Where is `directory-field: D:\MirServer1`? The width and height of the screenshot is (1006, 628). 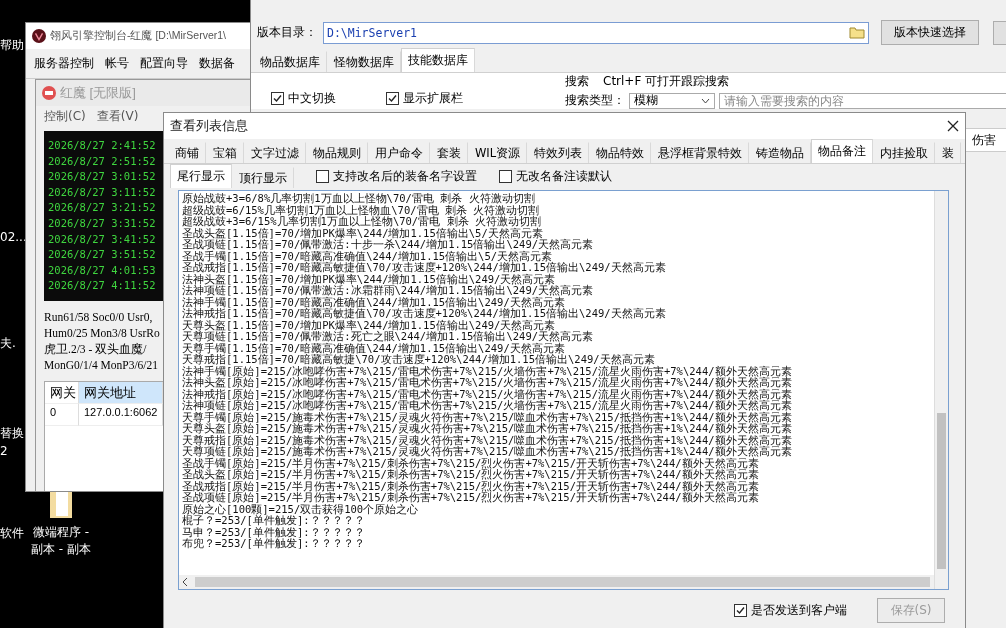 directory-field: D:\MirServer1 is located at coordinates (596, 32).